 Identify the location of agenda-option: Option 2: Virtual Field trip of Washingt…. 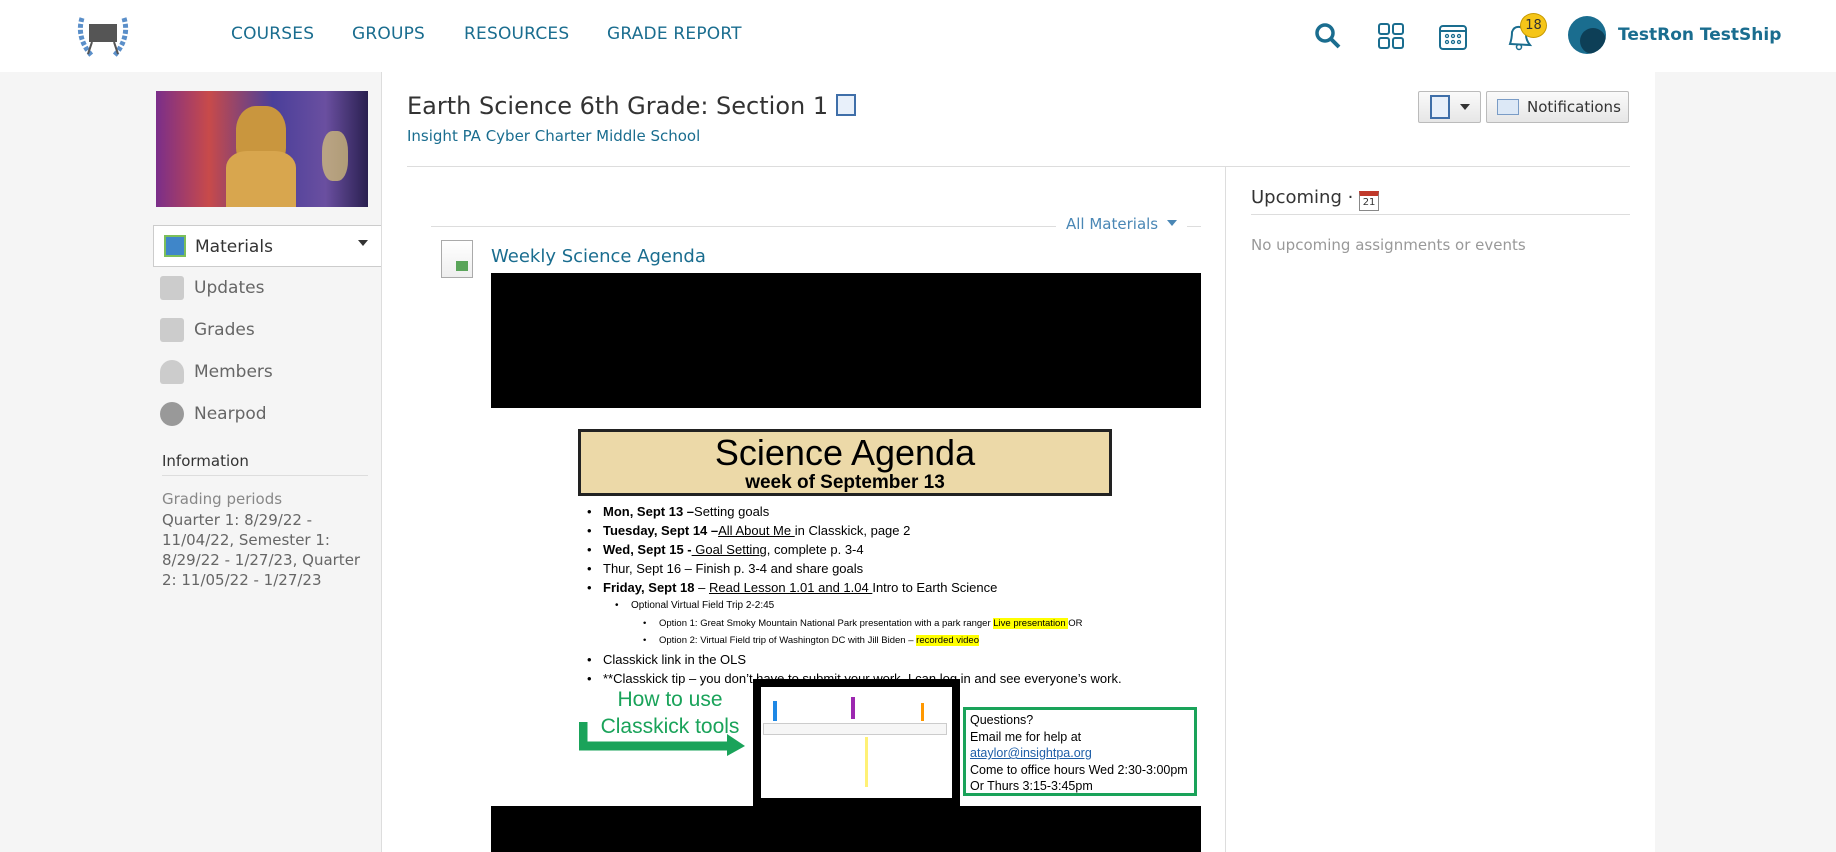
(811, 640).